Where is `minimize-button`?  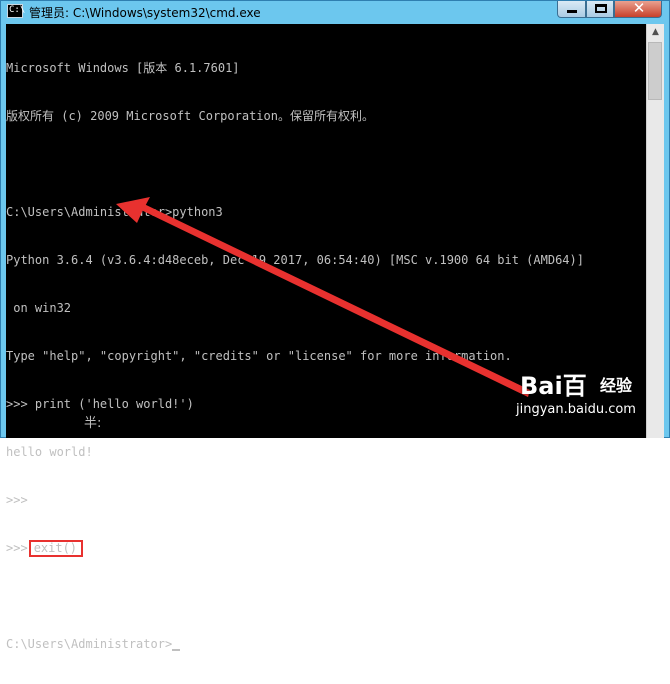
minimize-button is located at coordinates (571, 9).